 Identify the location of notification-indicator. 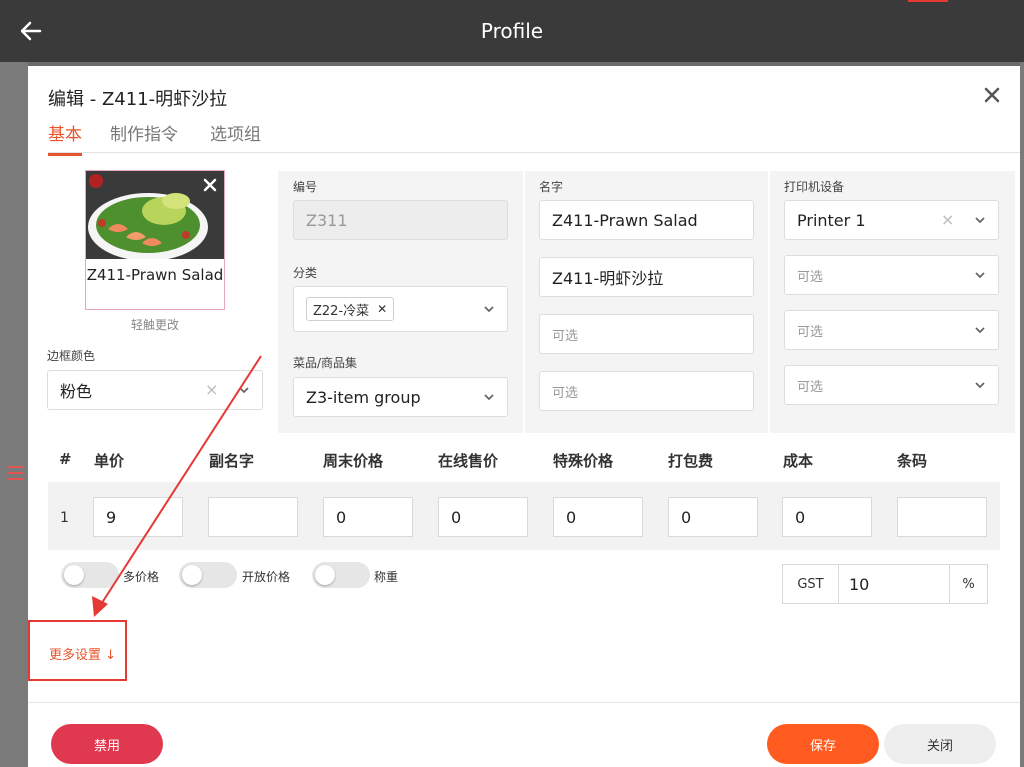
(928, 1).